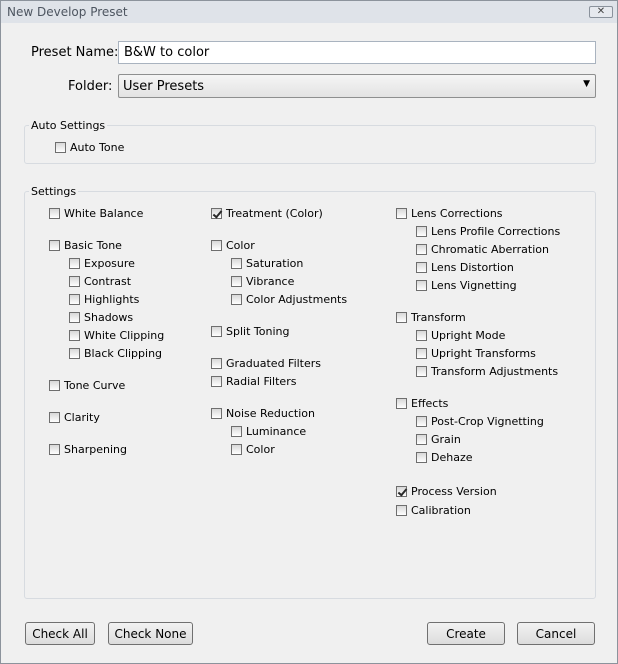  What do you see at coordinates (89, 147) in the screenshot?
I see `auto-tone-checkbox: Auto Tone` at bounding box center [89, 147].